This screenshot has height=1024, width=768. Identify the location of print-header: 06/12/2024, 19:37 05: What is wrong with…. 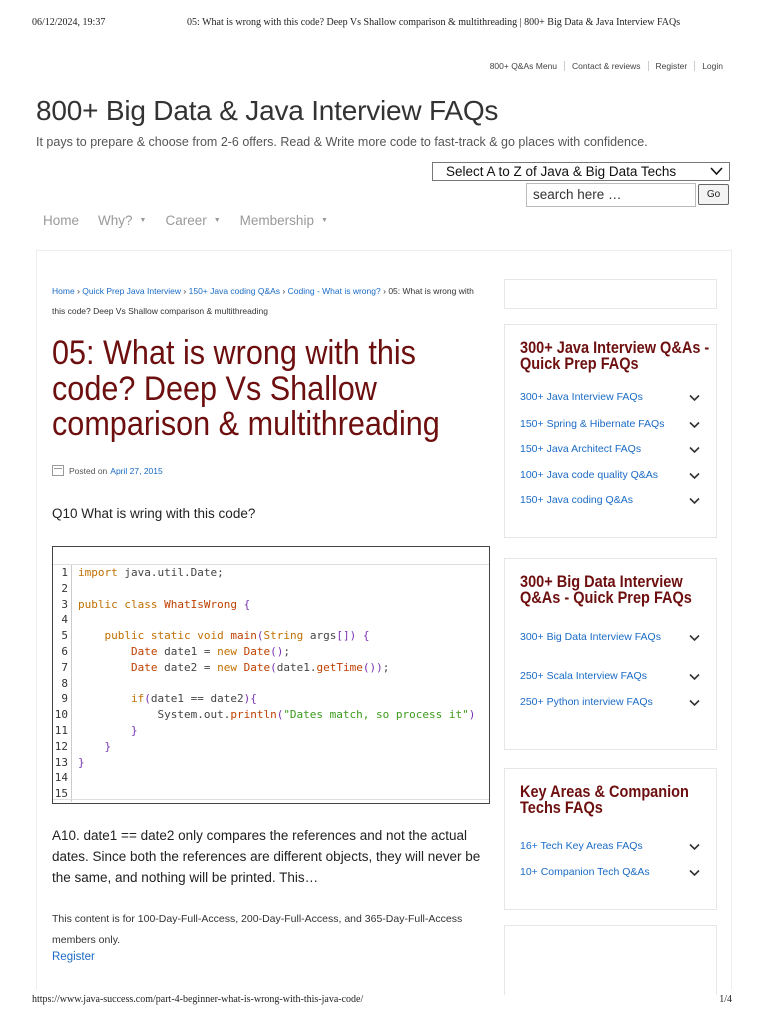
(384, 24).